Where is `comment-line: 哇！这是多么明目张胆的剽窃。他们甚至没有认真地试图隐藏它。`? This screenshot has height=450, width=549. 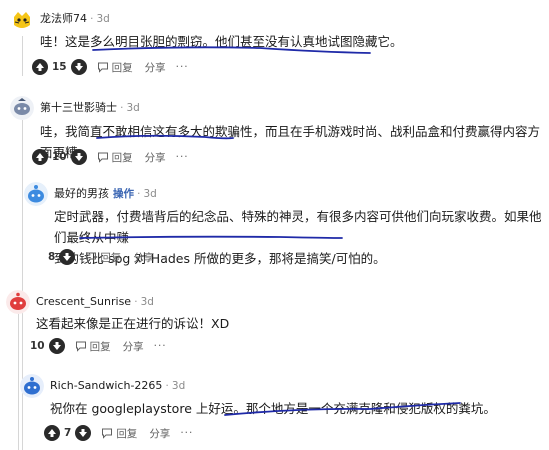 comment-line: 哇！这是多么明目张胆的剽窃。他们甚至没有认真地试图隐藏它。 is located at coordinates (221, 41).